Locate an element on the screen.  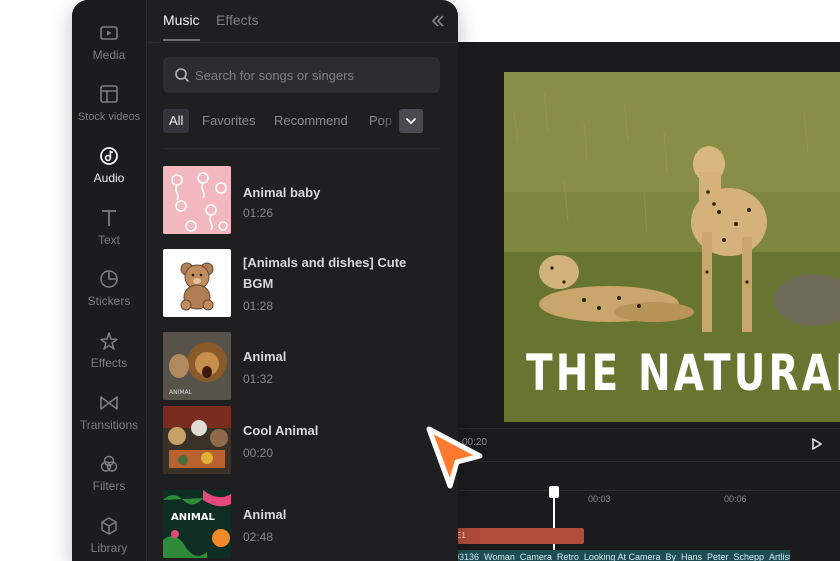
sidebar-item-media: Media is located at coordinates (109, 47).